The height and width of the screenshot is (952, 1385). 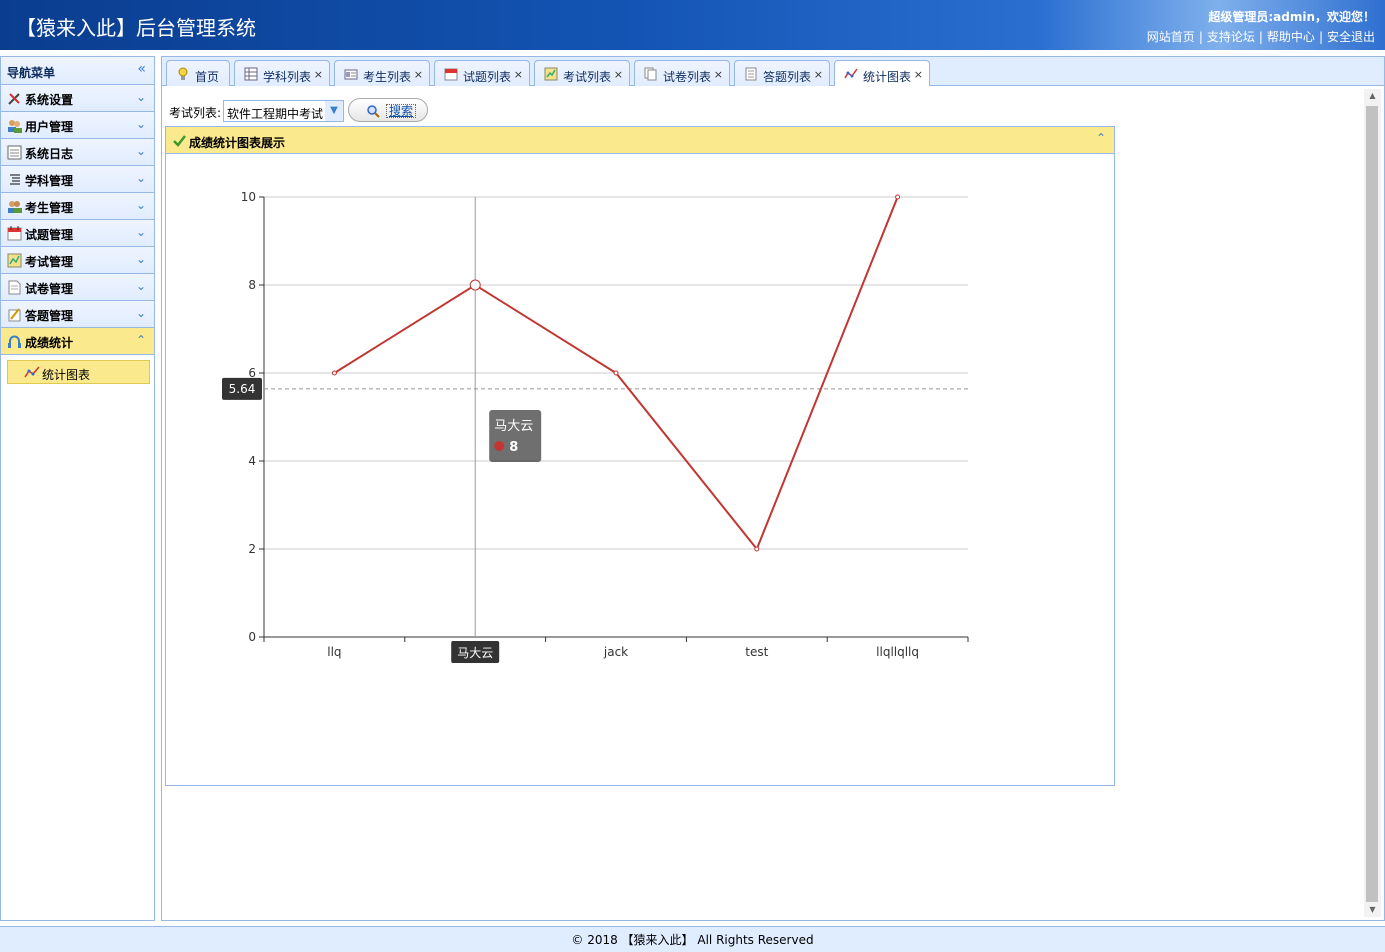 I want to click on sidebar-item-student-management: 考生管理 ⌄, so click(x=77, y=206).